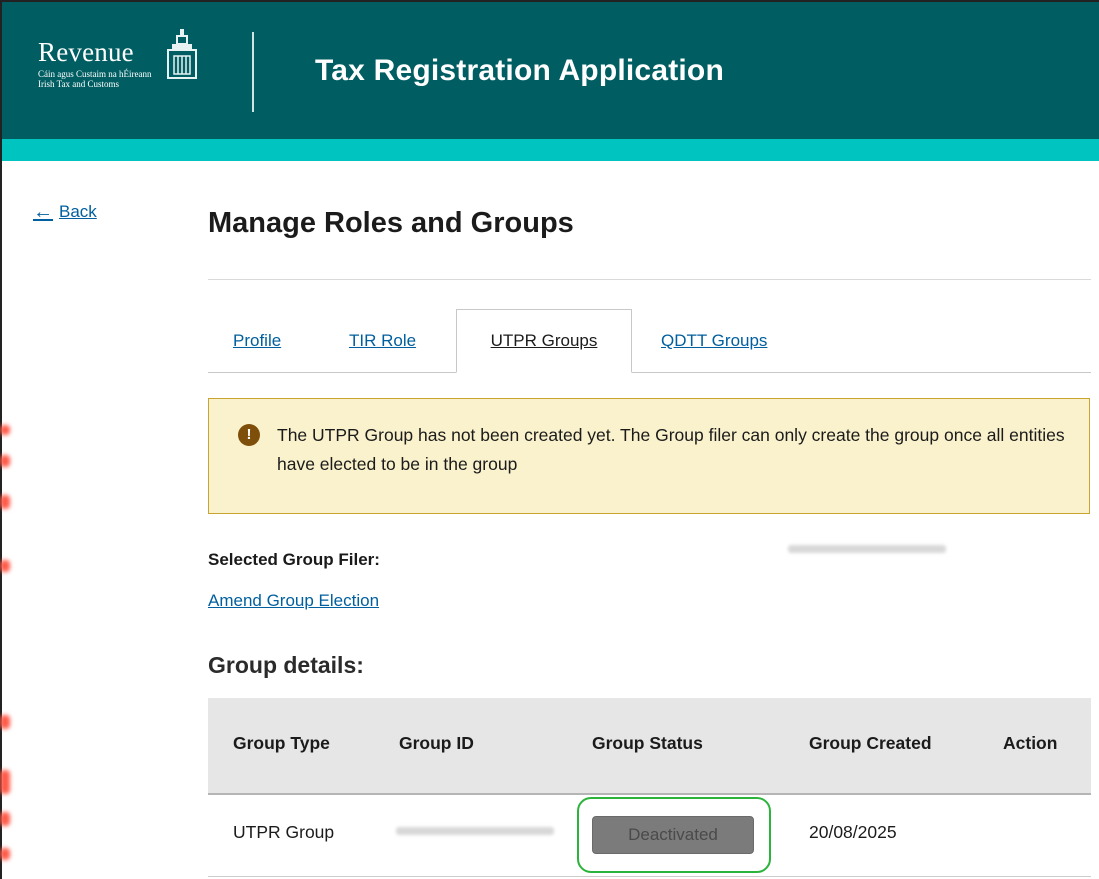 The width and height of the screenshot is (1099, 879). I want to click on table-row-divider, so click(649, 876).